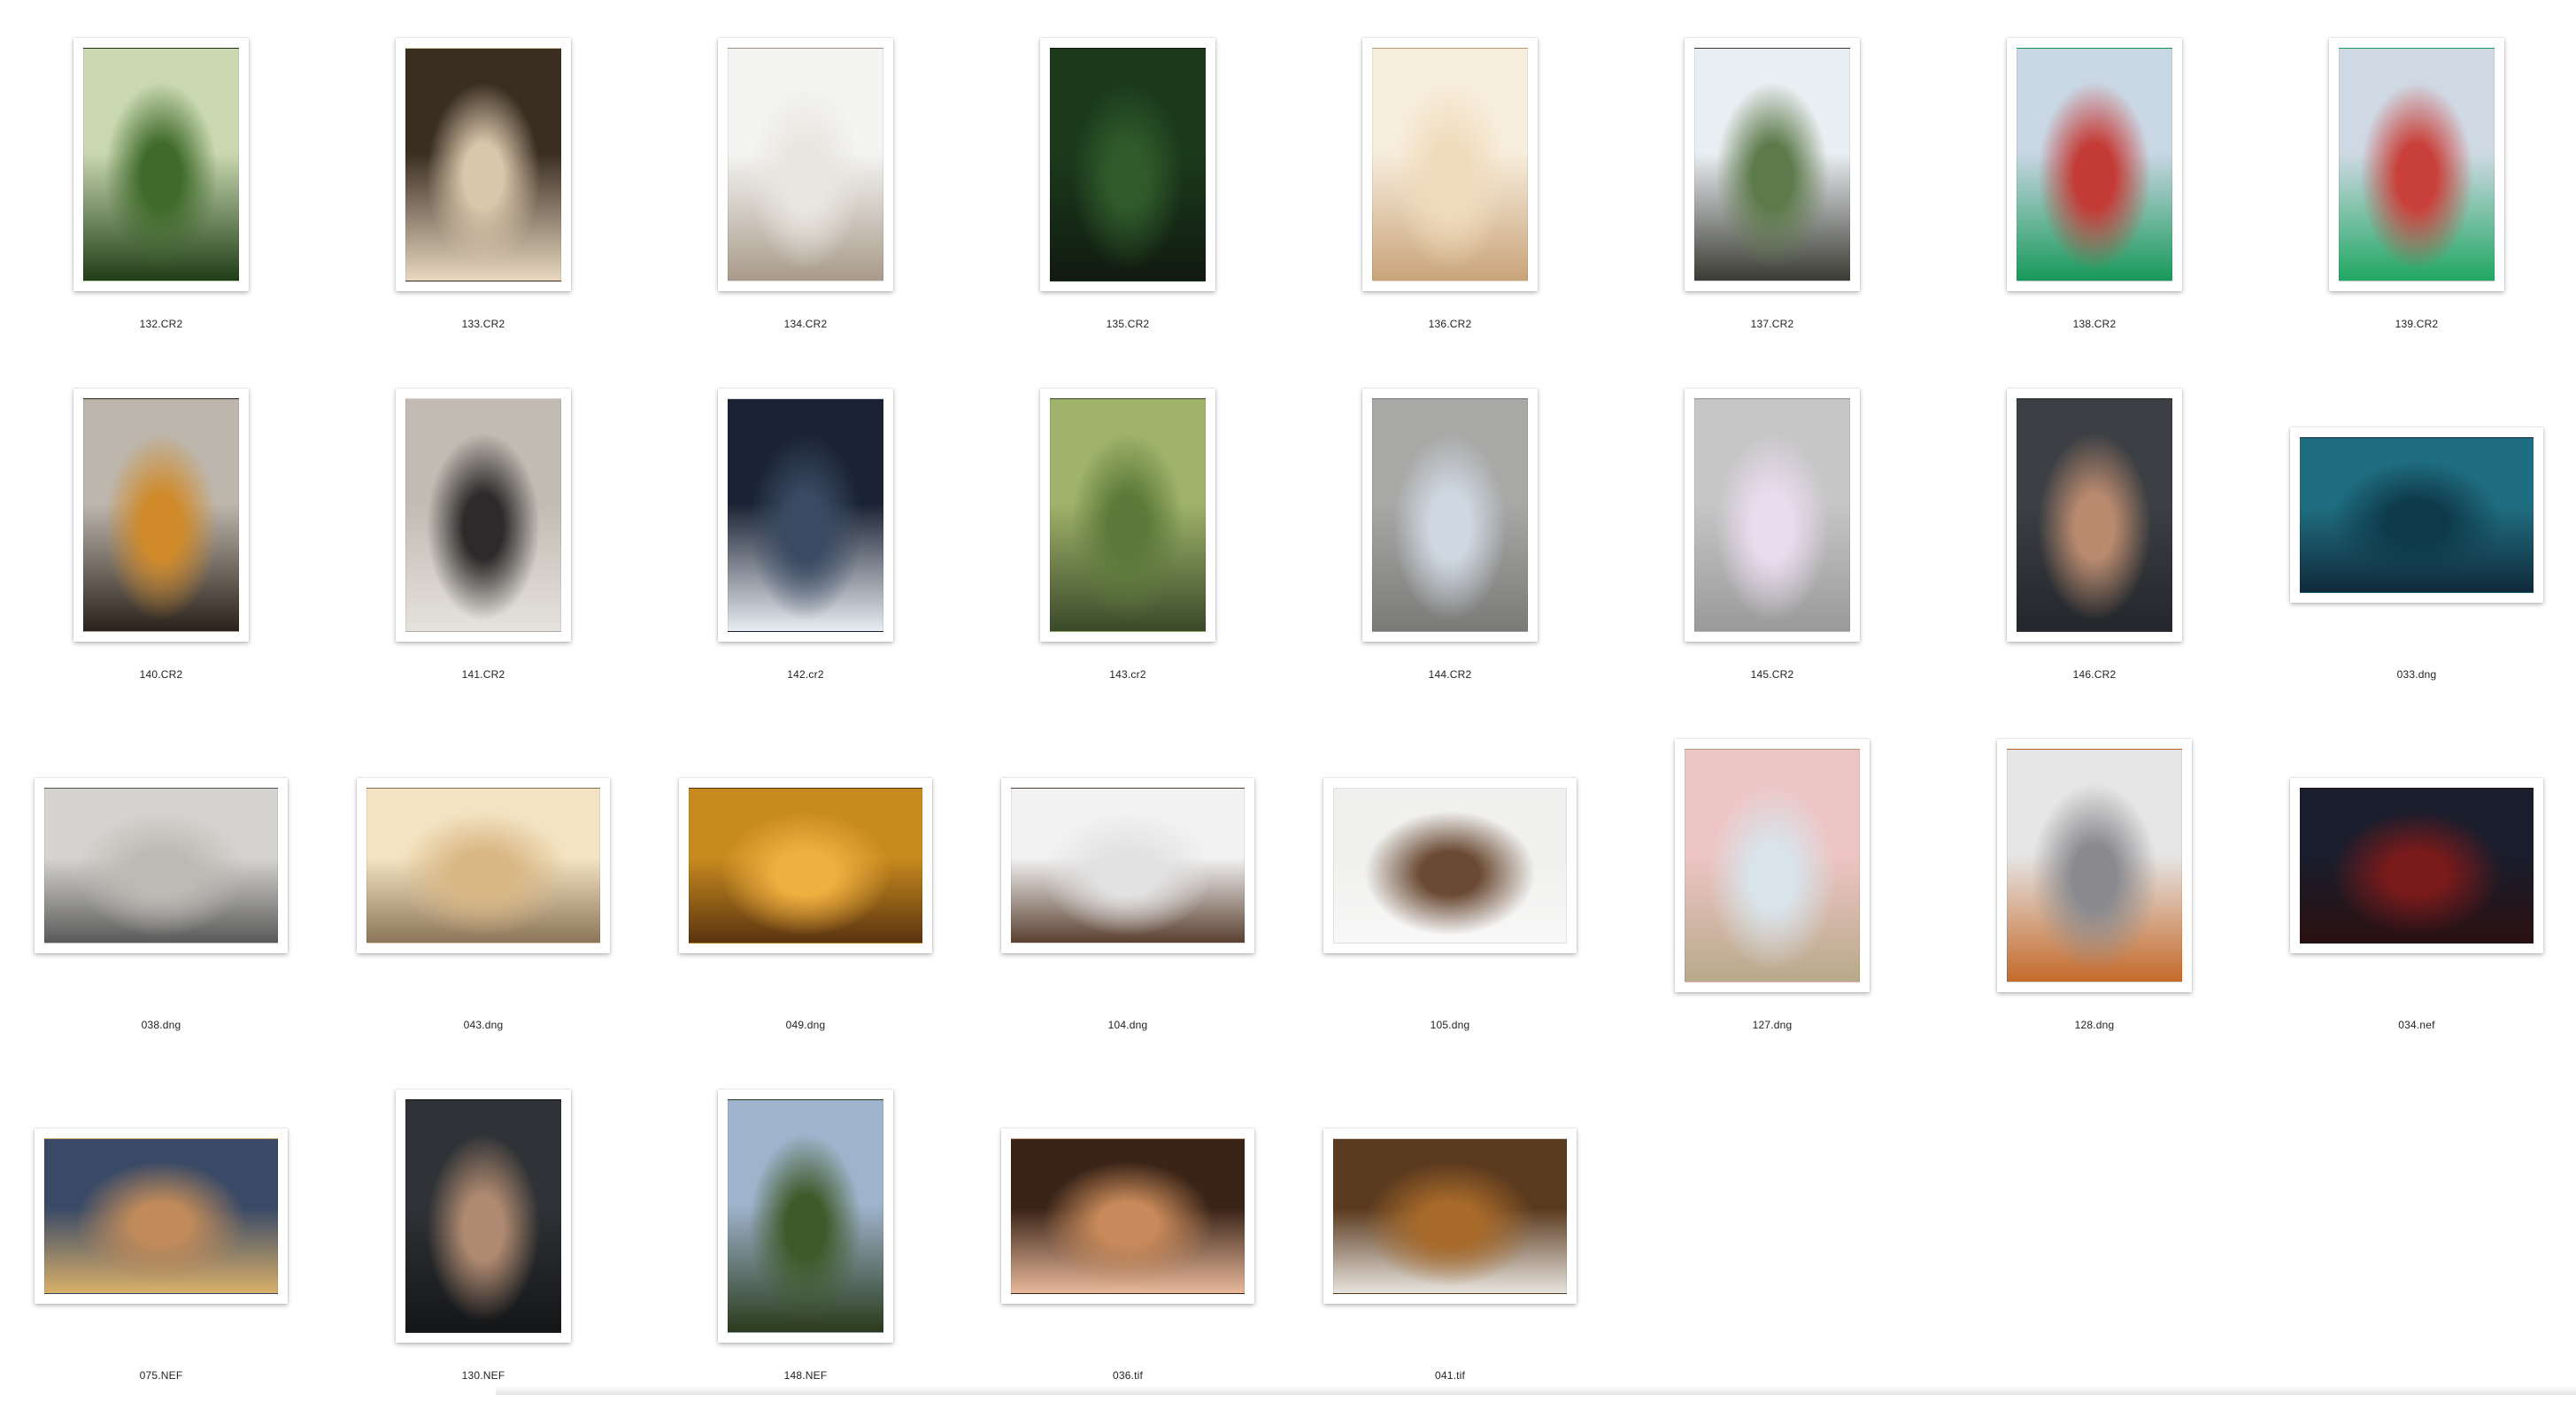  Describe the element at coordinates (2094, 674) in the screenshot. I see `file-name-label: 146.CR2` at that location.